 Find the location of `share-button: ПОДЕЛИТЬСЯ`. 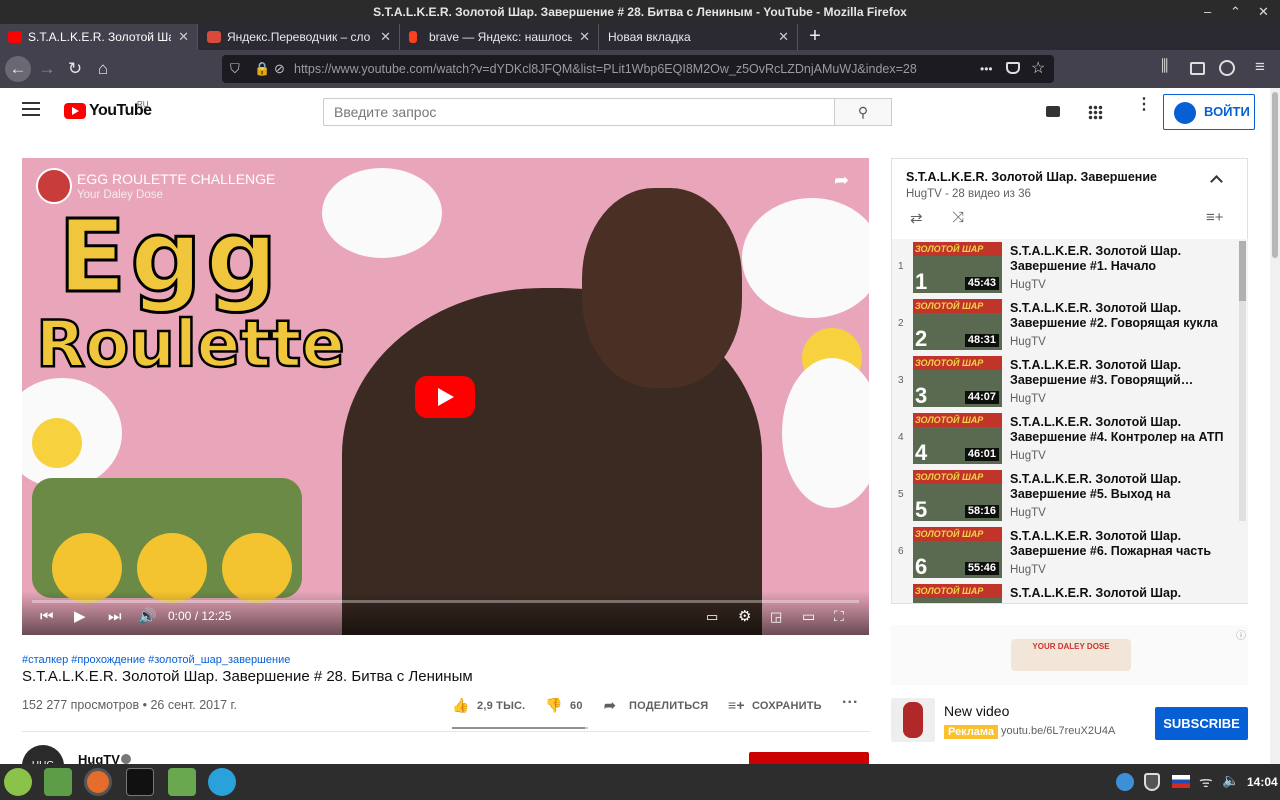

share-button: ПОДЕЛИТЬСЯ is located at coordinates (668, 706).